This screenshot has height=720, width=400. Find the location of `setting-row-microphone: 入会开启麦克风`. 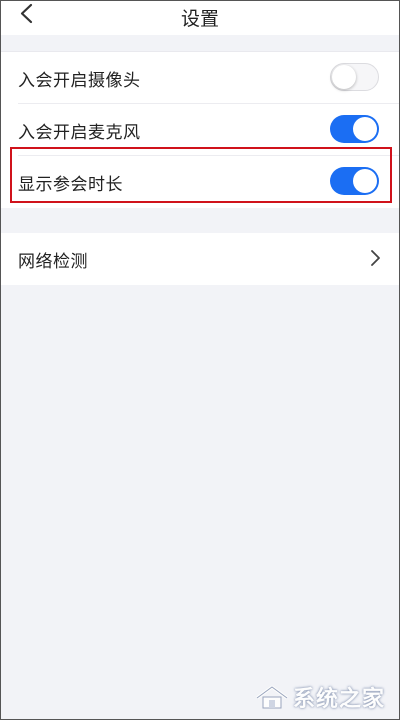

setting-row-microphone: 入会开启麦克风 is located at coordinates (200, 130).